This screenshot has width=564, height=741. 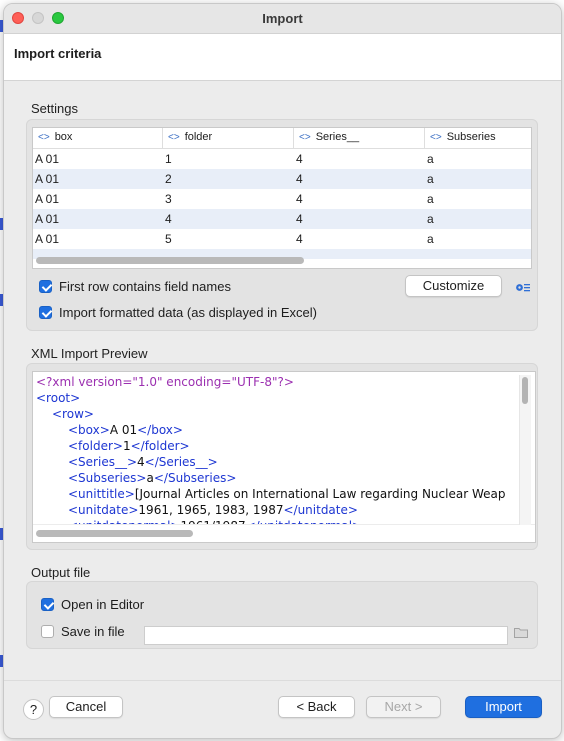 I want to click on xml-tag: </unitdate>, so click(x=320, y=510).